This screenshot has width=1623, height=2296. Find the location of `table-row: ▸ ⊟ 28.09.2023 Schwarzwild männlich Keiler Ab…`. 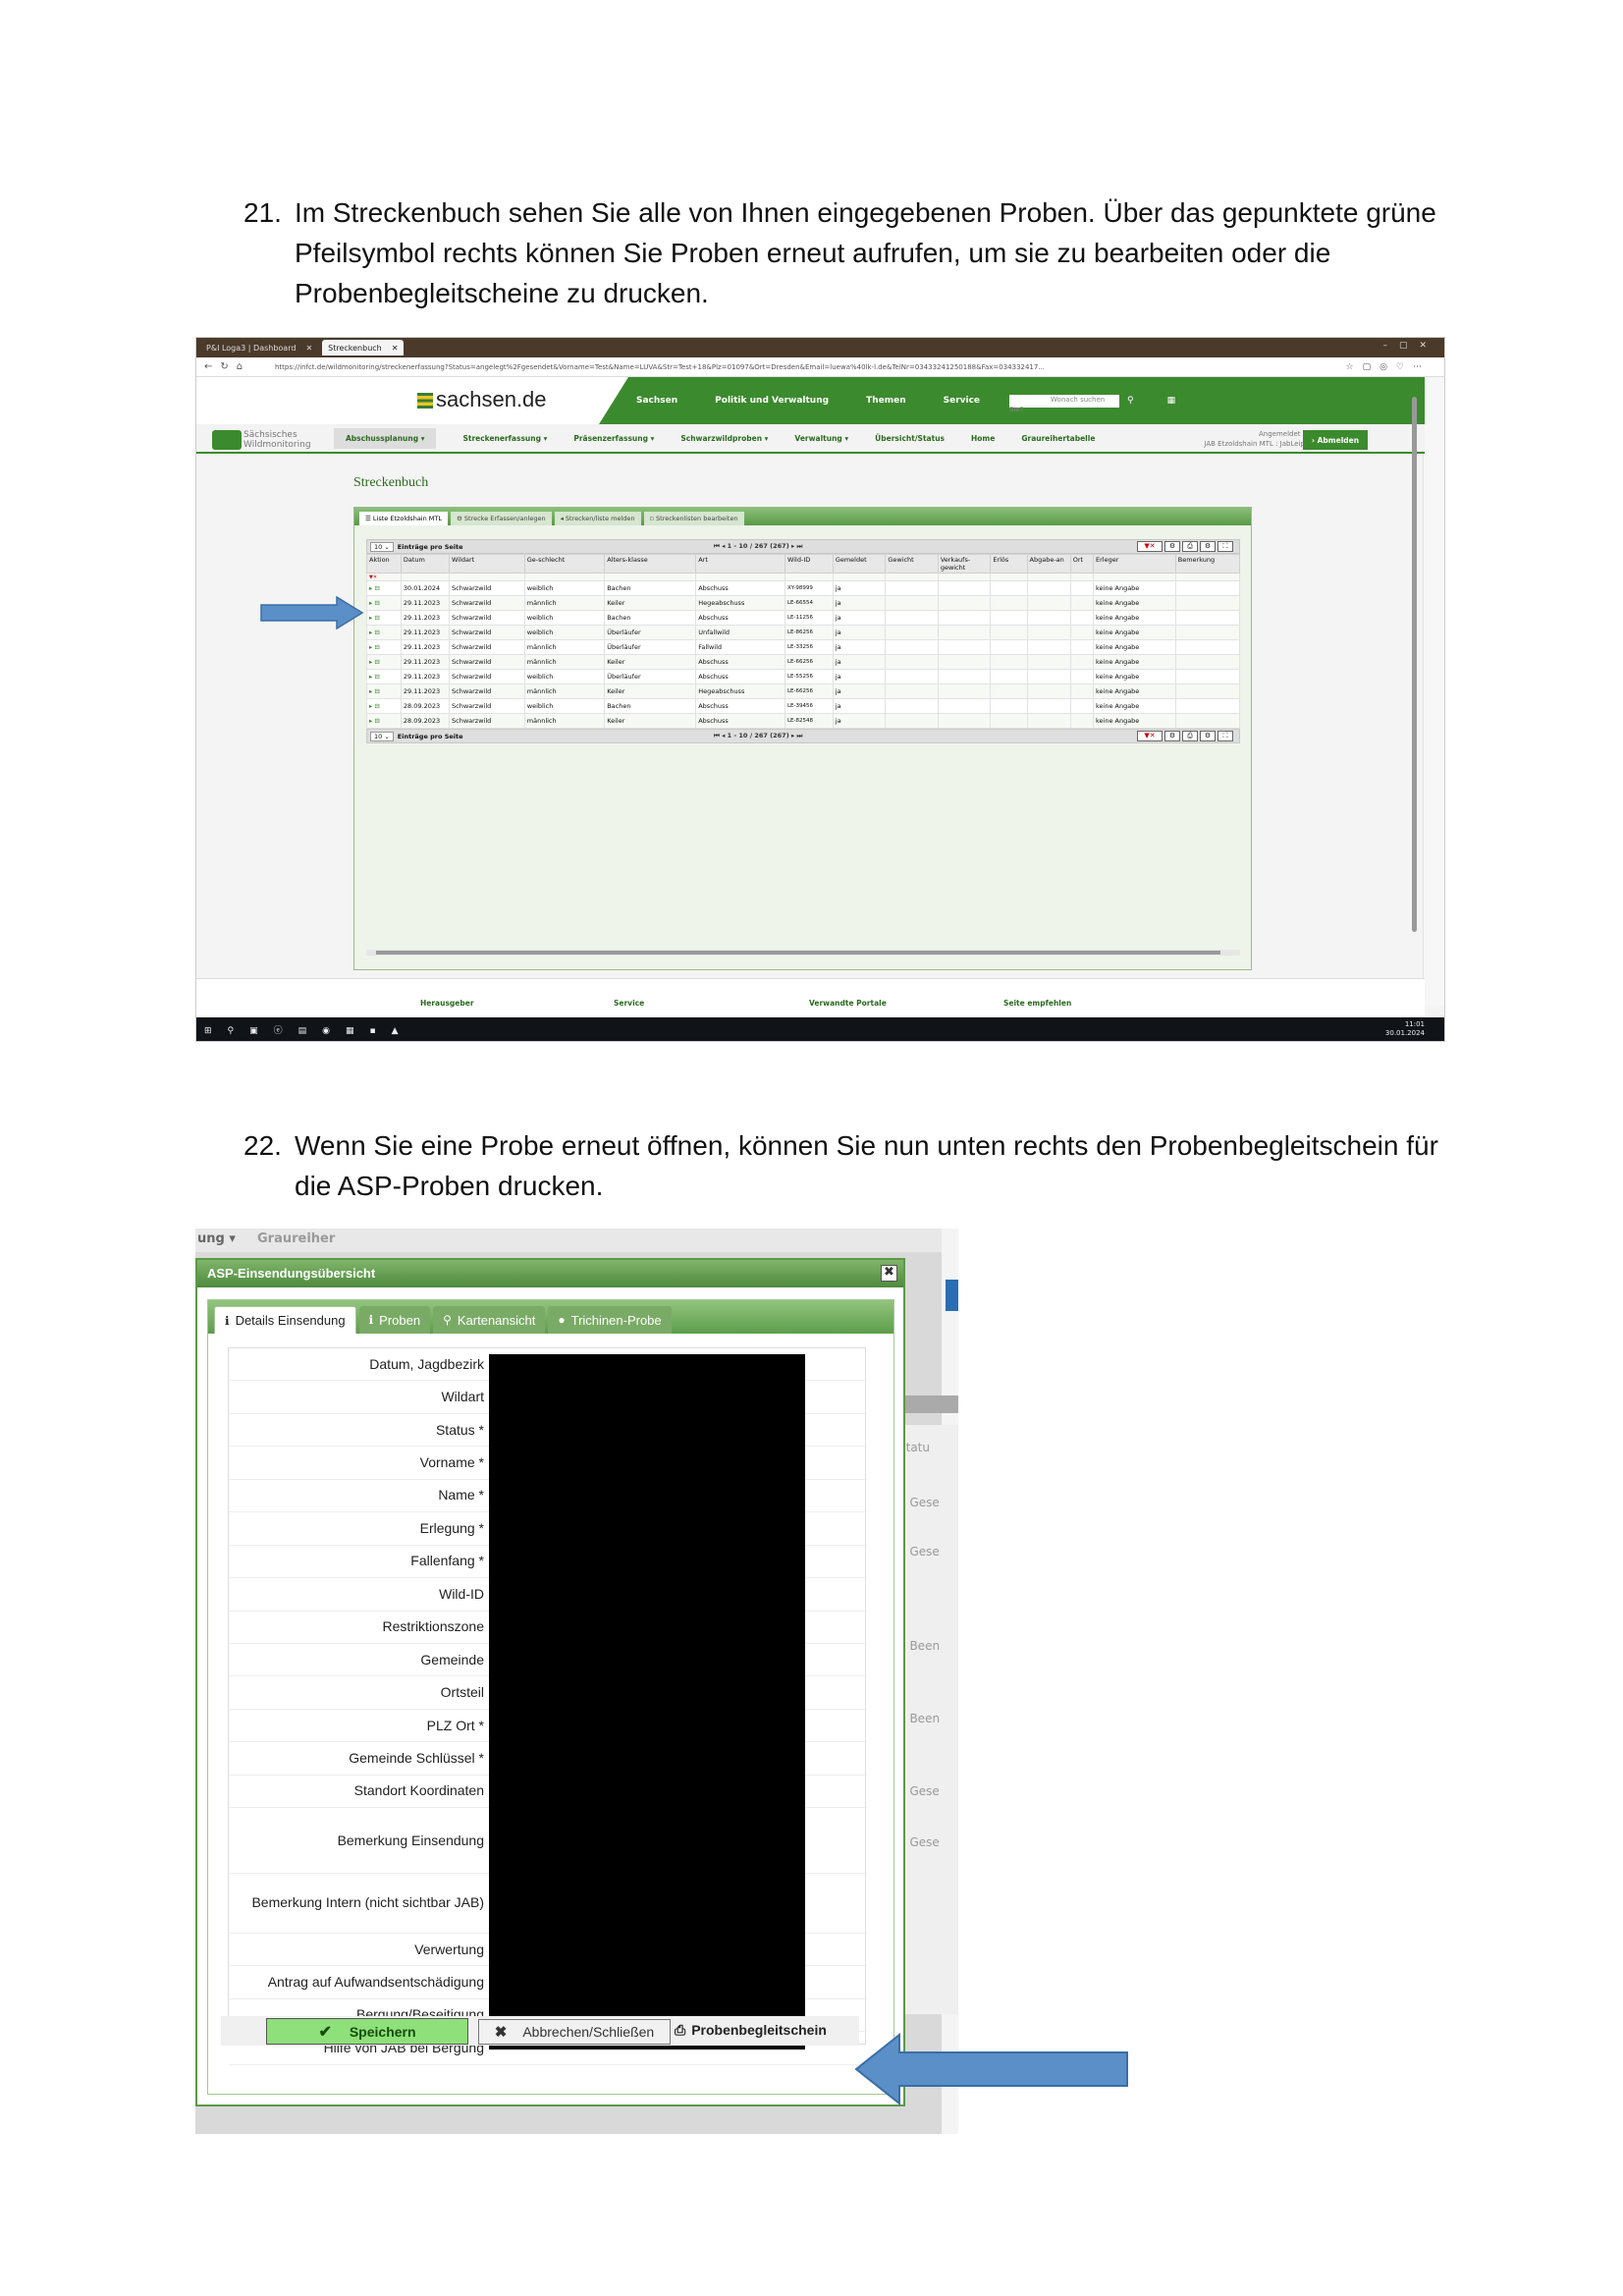

table-row: ▸ ⊟ 28.09.2023 Schwarzwild männlich Keiler Ab… is located at coordinates (803, 721).